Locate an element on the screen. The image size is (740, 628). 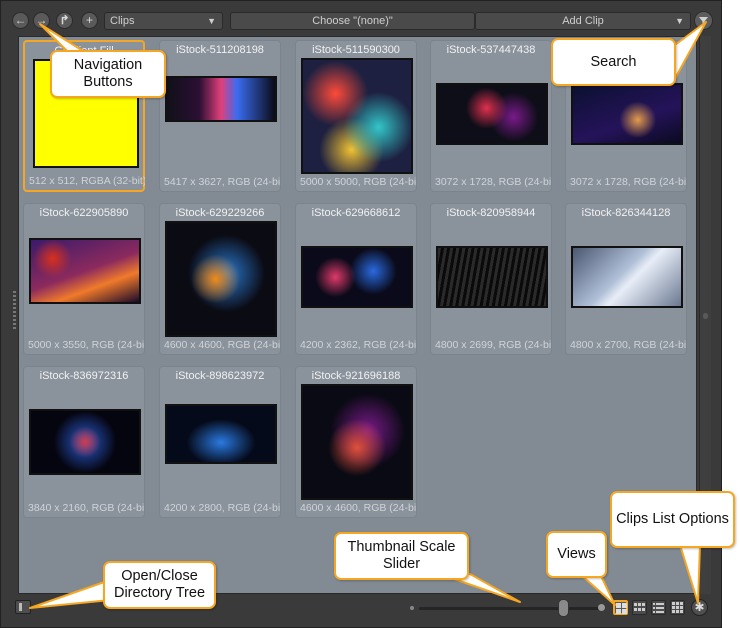
gear-icon: ✱ is located at coordinates (699, 607).